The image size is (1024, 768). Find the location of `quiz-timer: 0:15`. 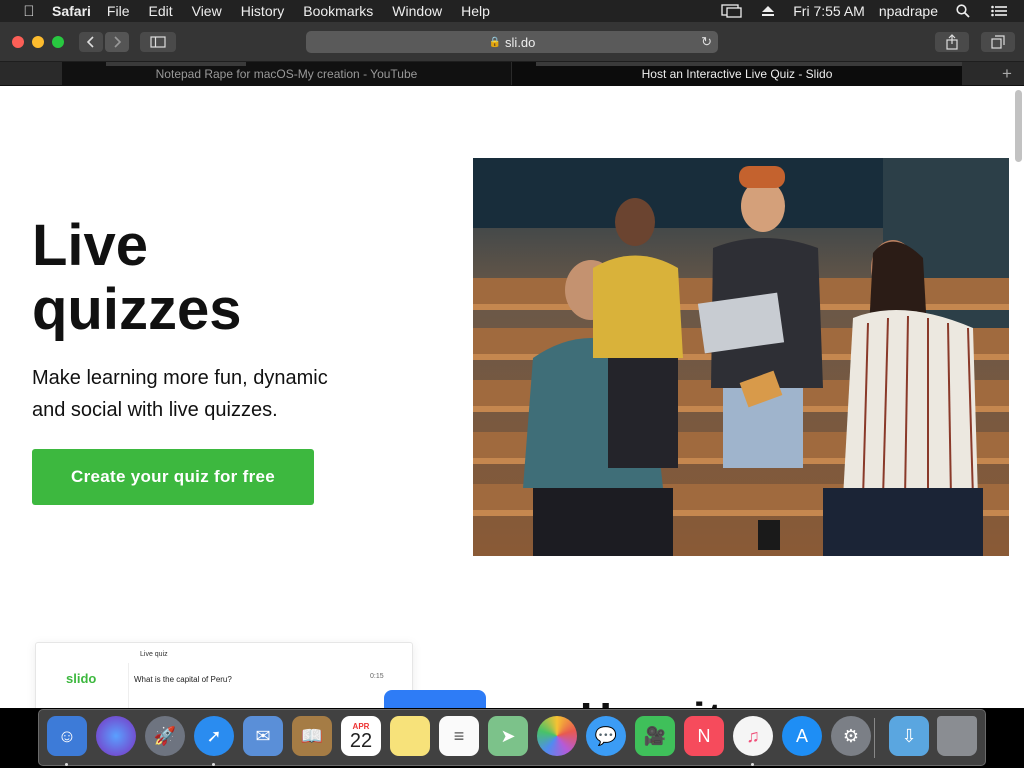

quiz-timer: 0:15 is located at coordinates (377, 676).